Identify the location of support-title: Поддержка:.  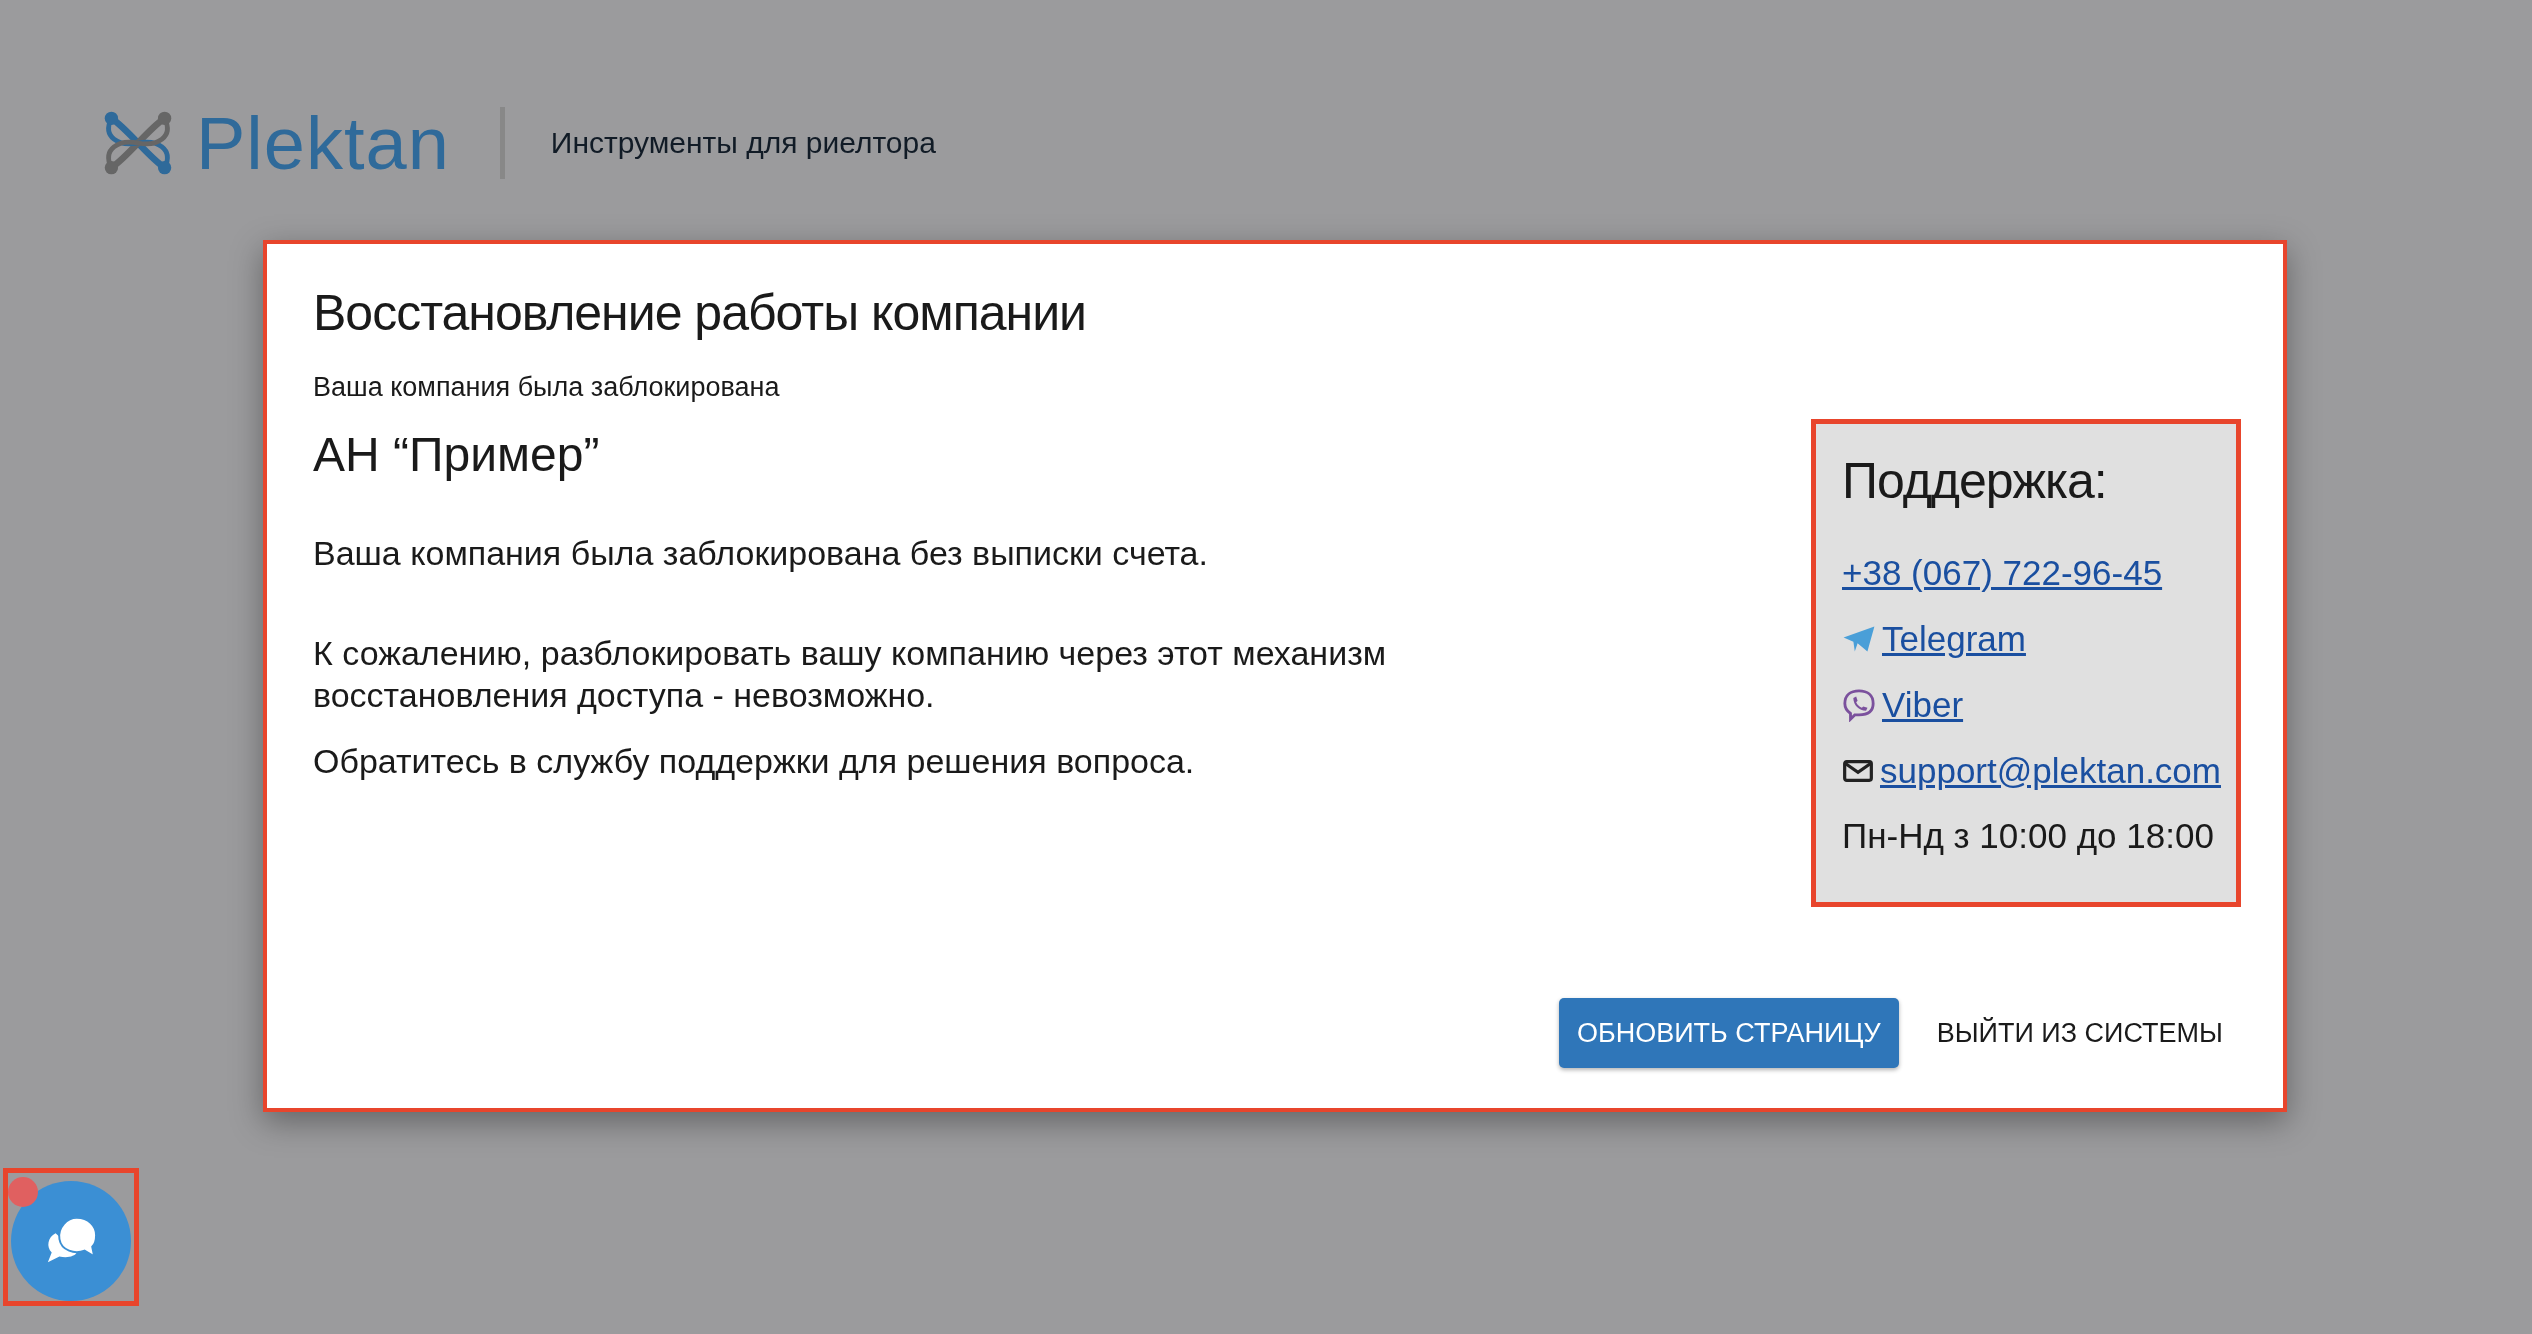
(1975, 481).